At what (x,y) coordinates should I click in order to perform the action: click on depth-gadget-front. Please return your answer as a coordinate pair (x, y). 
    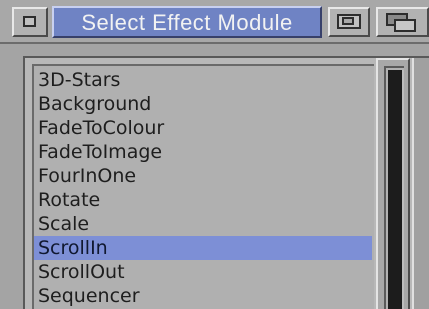
    Looking at the image, I should click on (405, 25).